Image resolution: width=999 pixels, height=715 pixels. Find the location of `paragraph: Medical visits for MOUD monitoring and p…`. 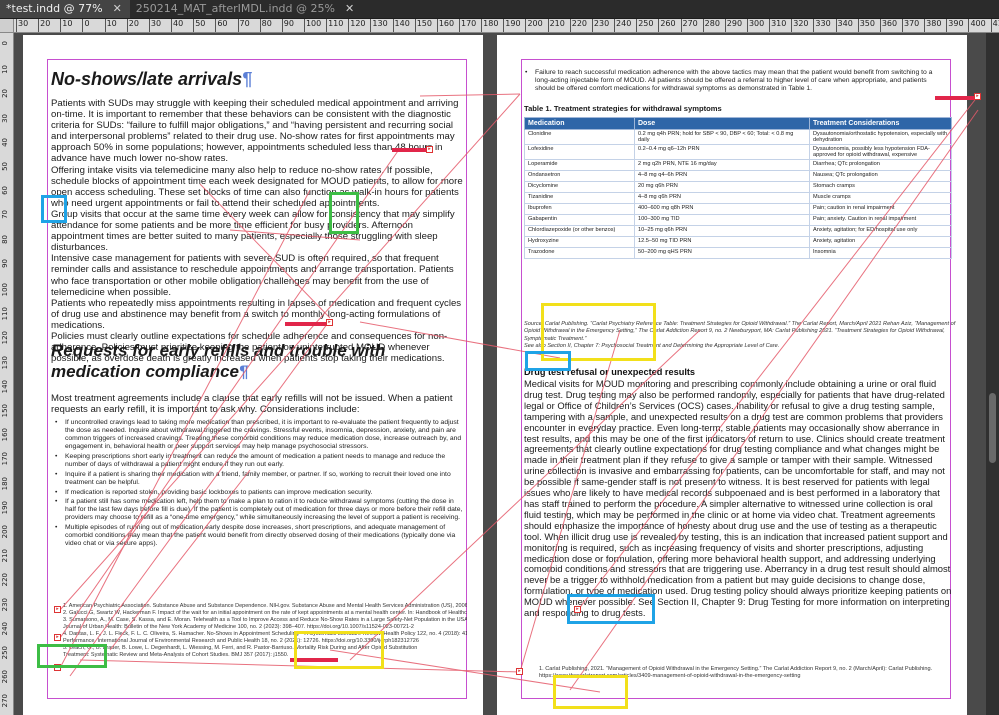

paragraph: Medical visits for MOUD monitoring and p… is located at coordinates (738, 498).